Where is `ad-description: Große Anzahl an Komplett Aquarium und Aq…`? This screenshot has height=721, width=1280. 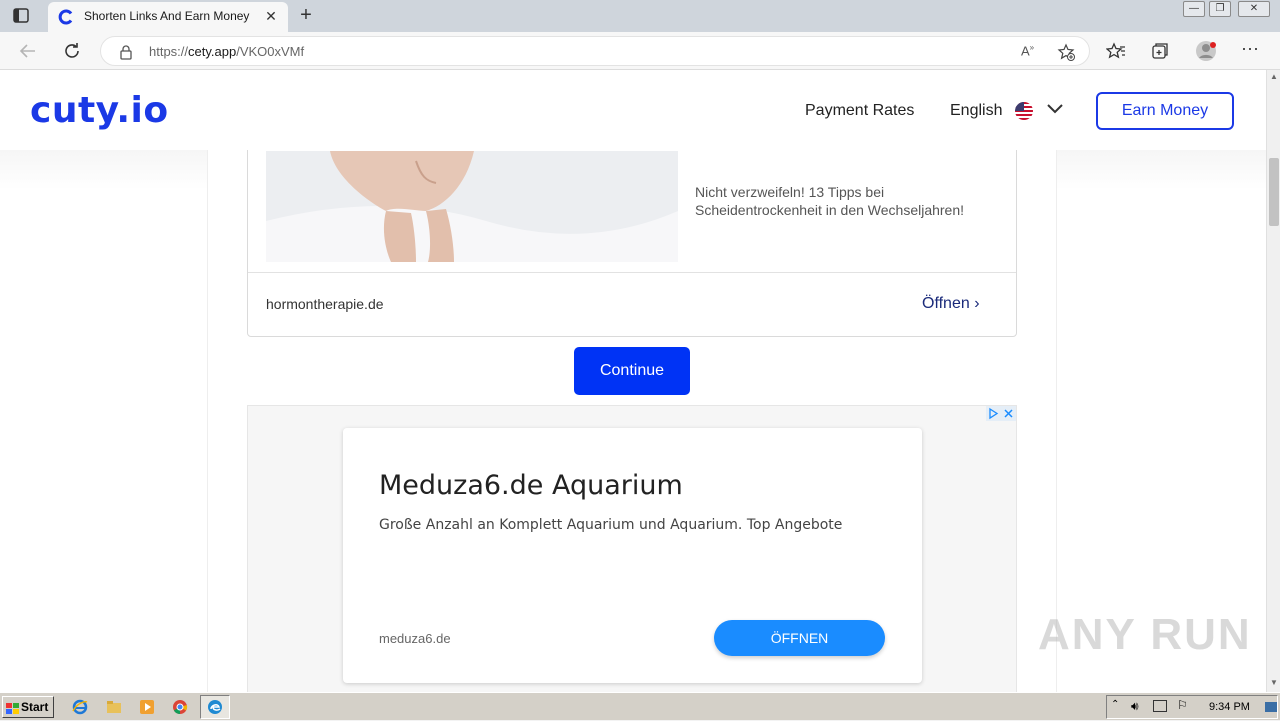 ad-description: Große Anzahl an Komplett Aquarium und Aq… is located at coordinates (611, 525).